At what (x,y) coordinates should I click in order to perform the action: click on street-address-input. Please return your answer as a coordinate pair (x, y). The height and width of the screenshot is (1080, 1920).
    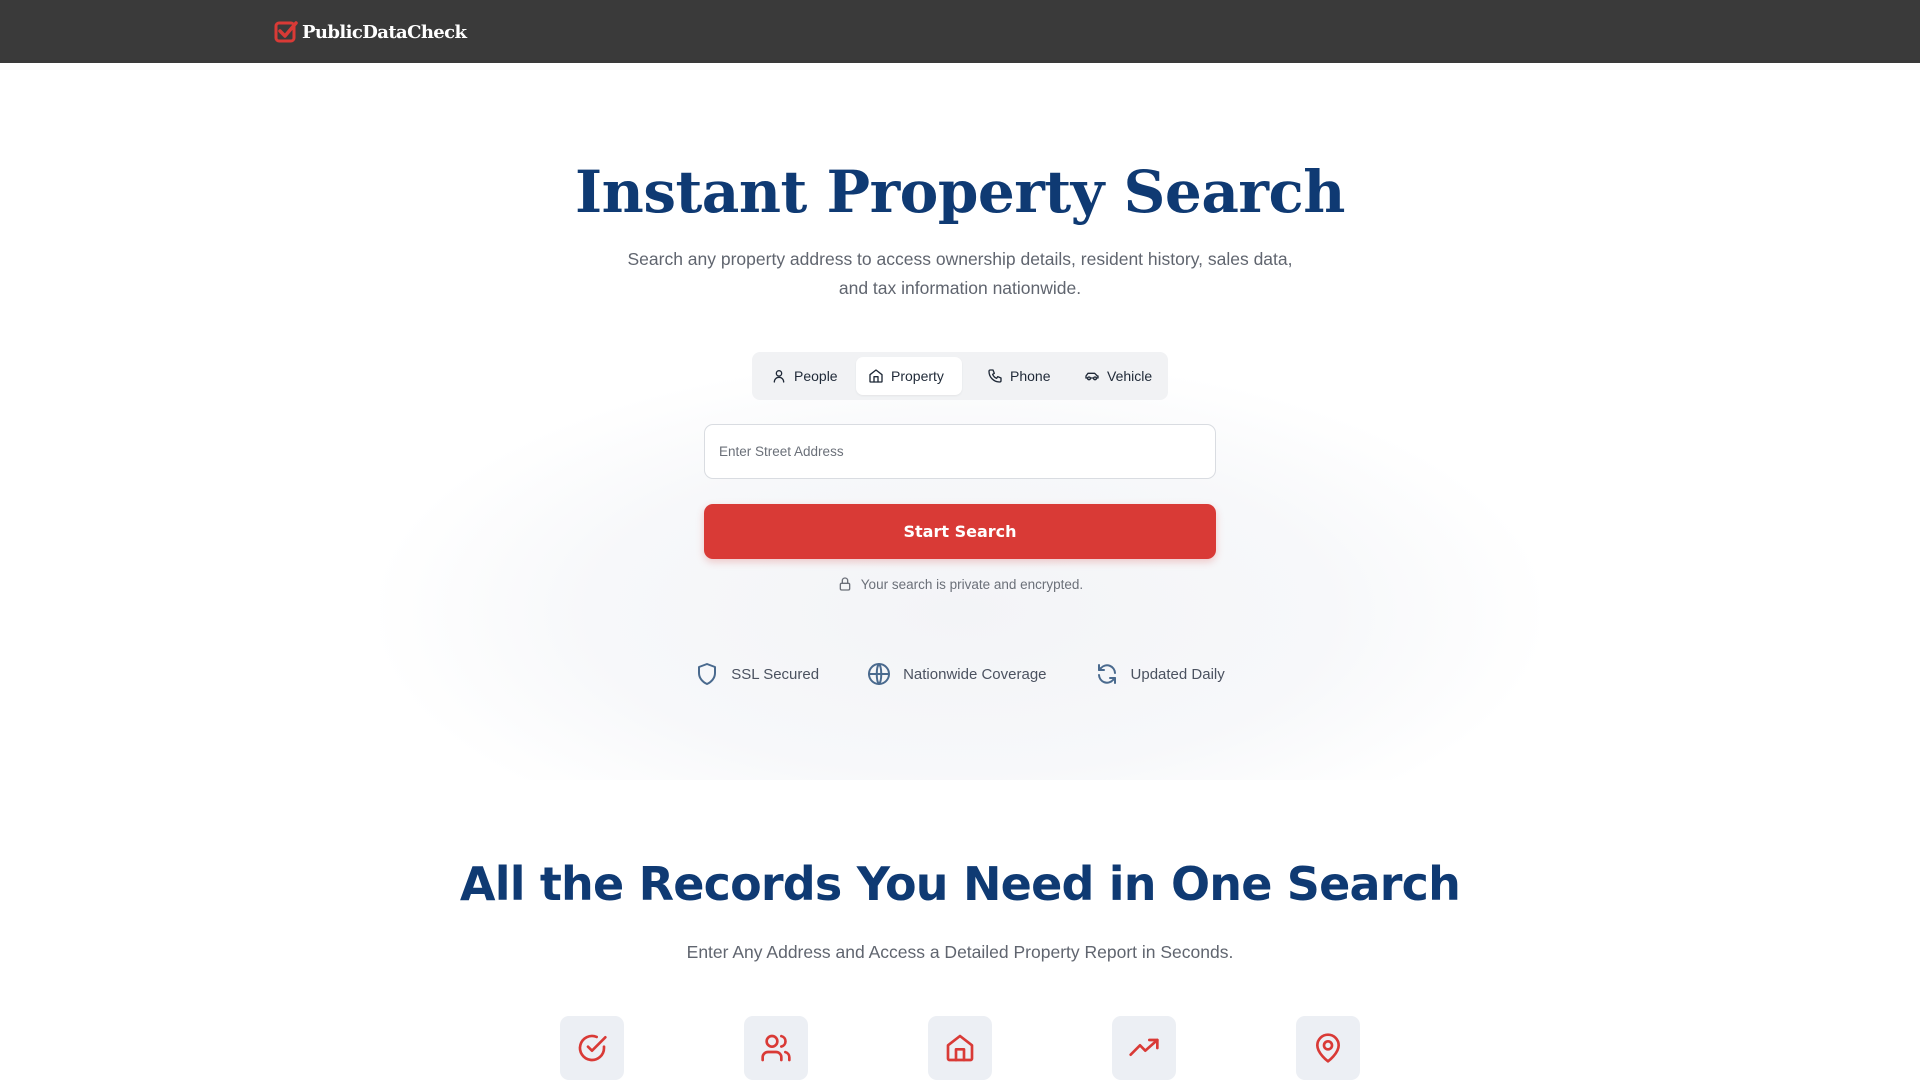
    Looking at the image, I should click on (960, 451).